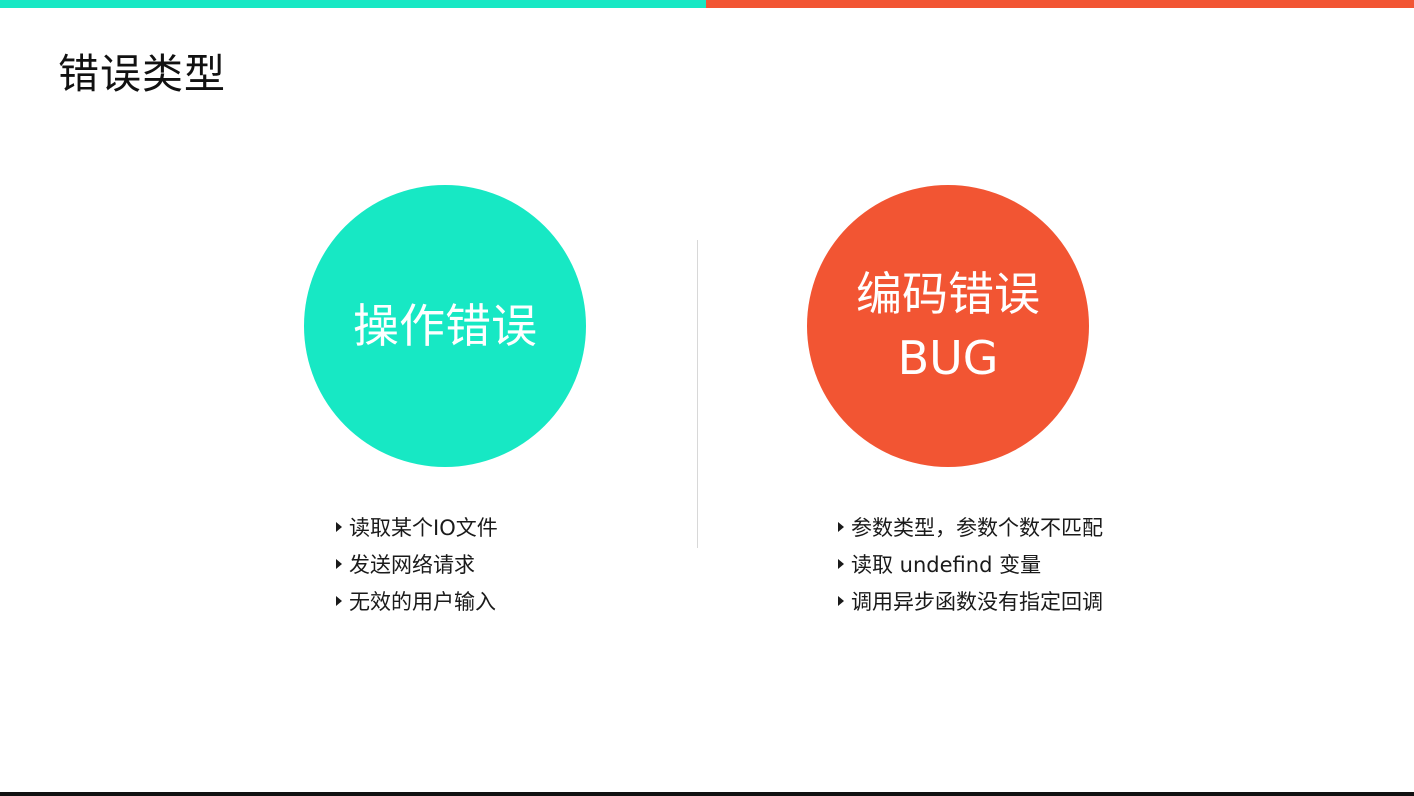  I want to click on operation-error-label: 操作错误, so click(445, 326).